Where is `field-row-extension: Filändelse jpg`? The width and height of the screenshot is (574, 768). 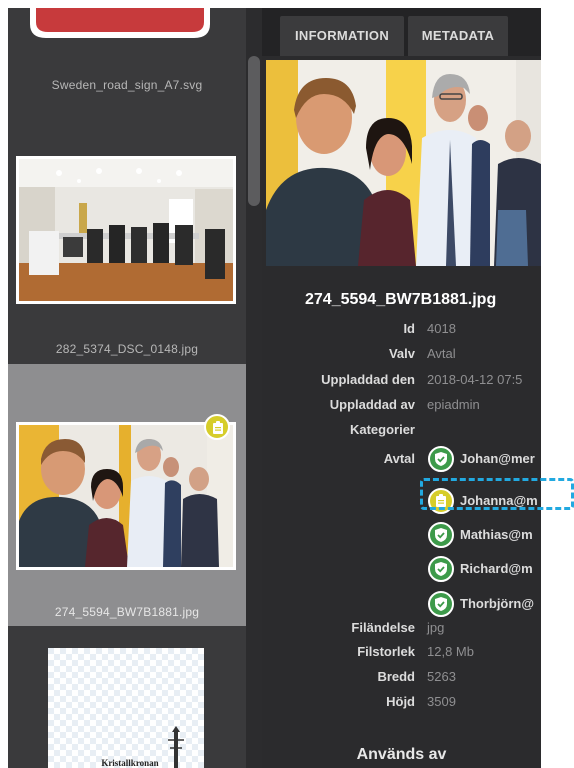
field-row-extension: Filändelse jpg is located at coordinates (401, 629).